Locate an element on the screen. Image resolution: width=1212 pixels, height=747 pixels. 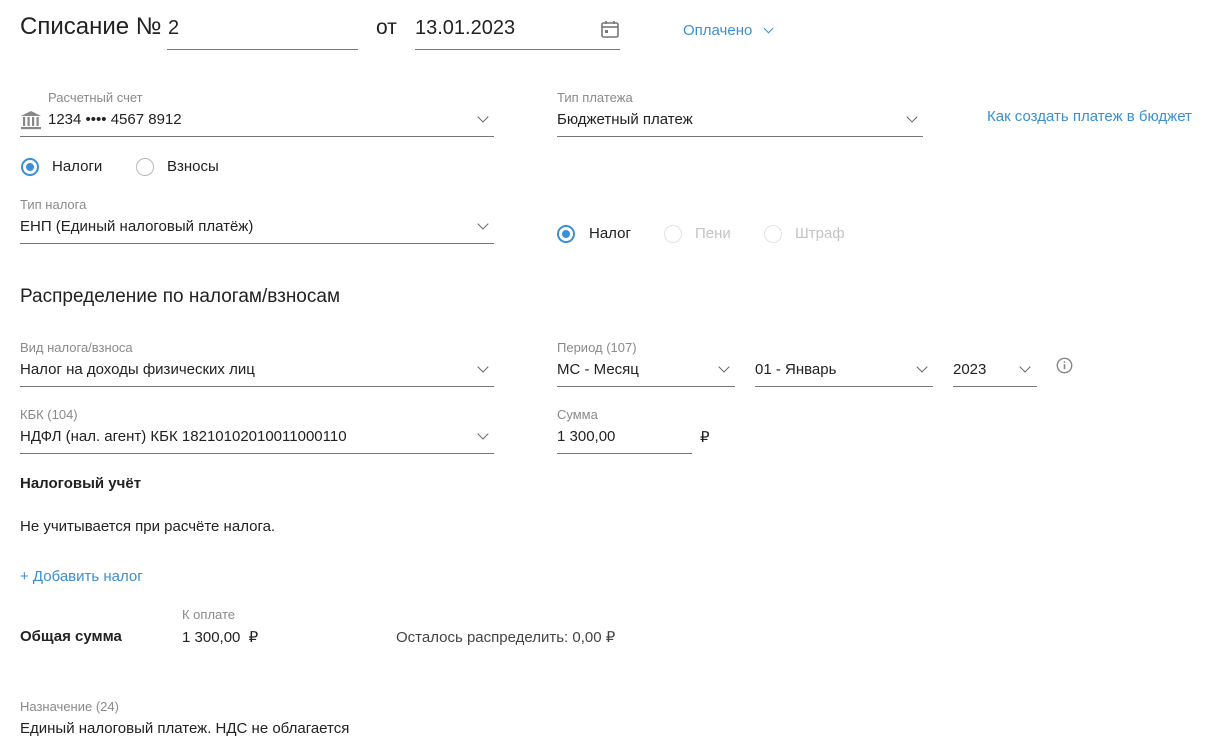
info-icon is located at coordinates (1064, 365).